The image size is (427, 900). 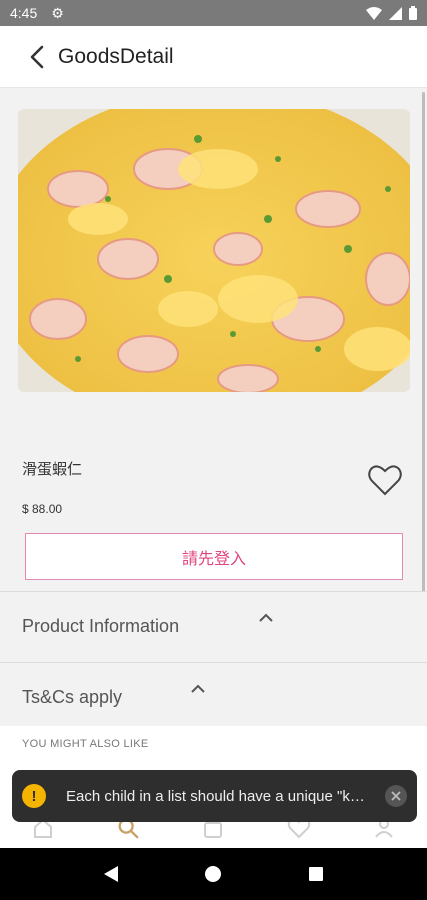 I want to click on back-button, so click(x=37, y=57).